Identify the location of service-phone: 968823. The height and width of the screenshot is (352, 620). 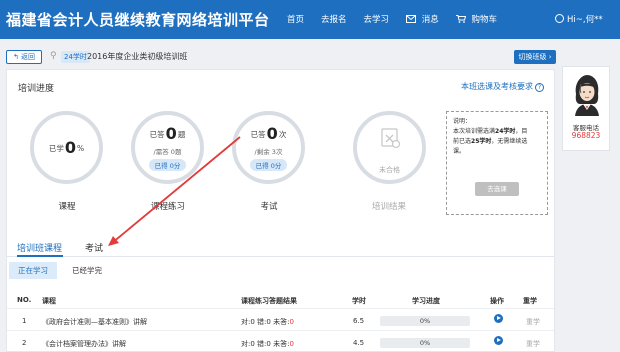
(586, 135).